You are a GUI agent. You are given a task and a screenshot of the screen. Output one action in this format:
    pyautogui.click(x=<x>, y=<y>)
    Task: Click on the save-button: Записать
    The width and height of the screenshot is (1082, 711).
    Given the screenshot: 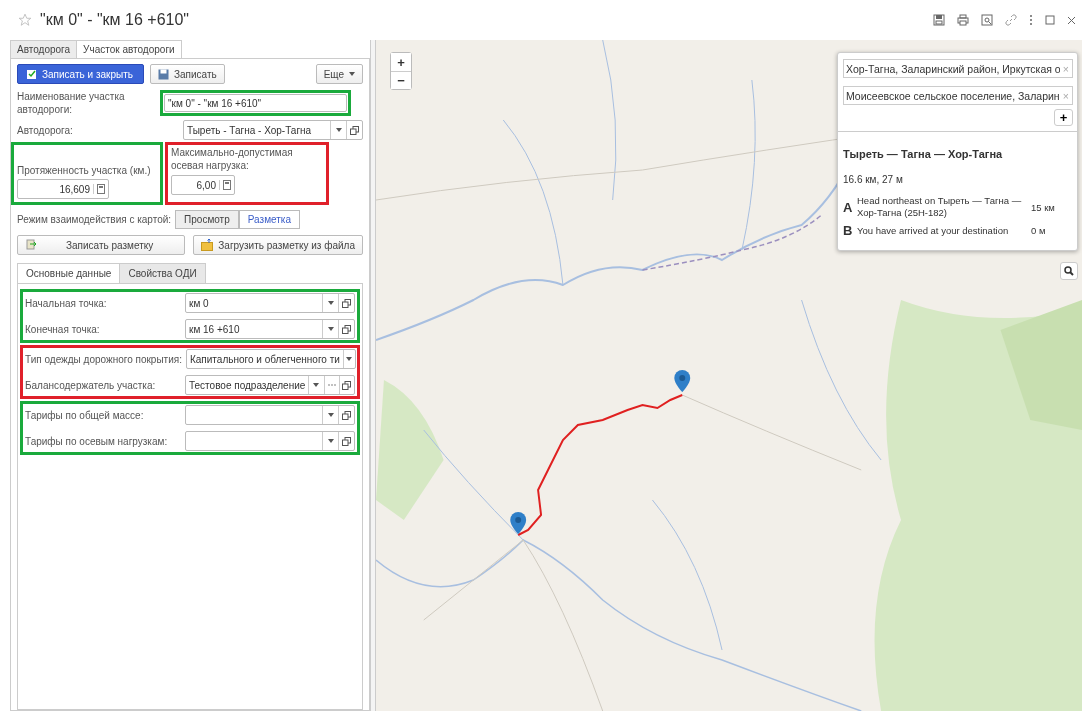 What is the action you would take?
    pyautogui.click(x=187, y=74)
    